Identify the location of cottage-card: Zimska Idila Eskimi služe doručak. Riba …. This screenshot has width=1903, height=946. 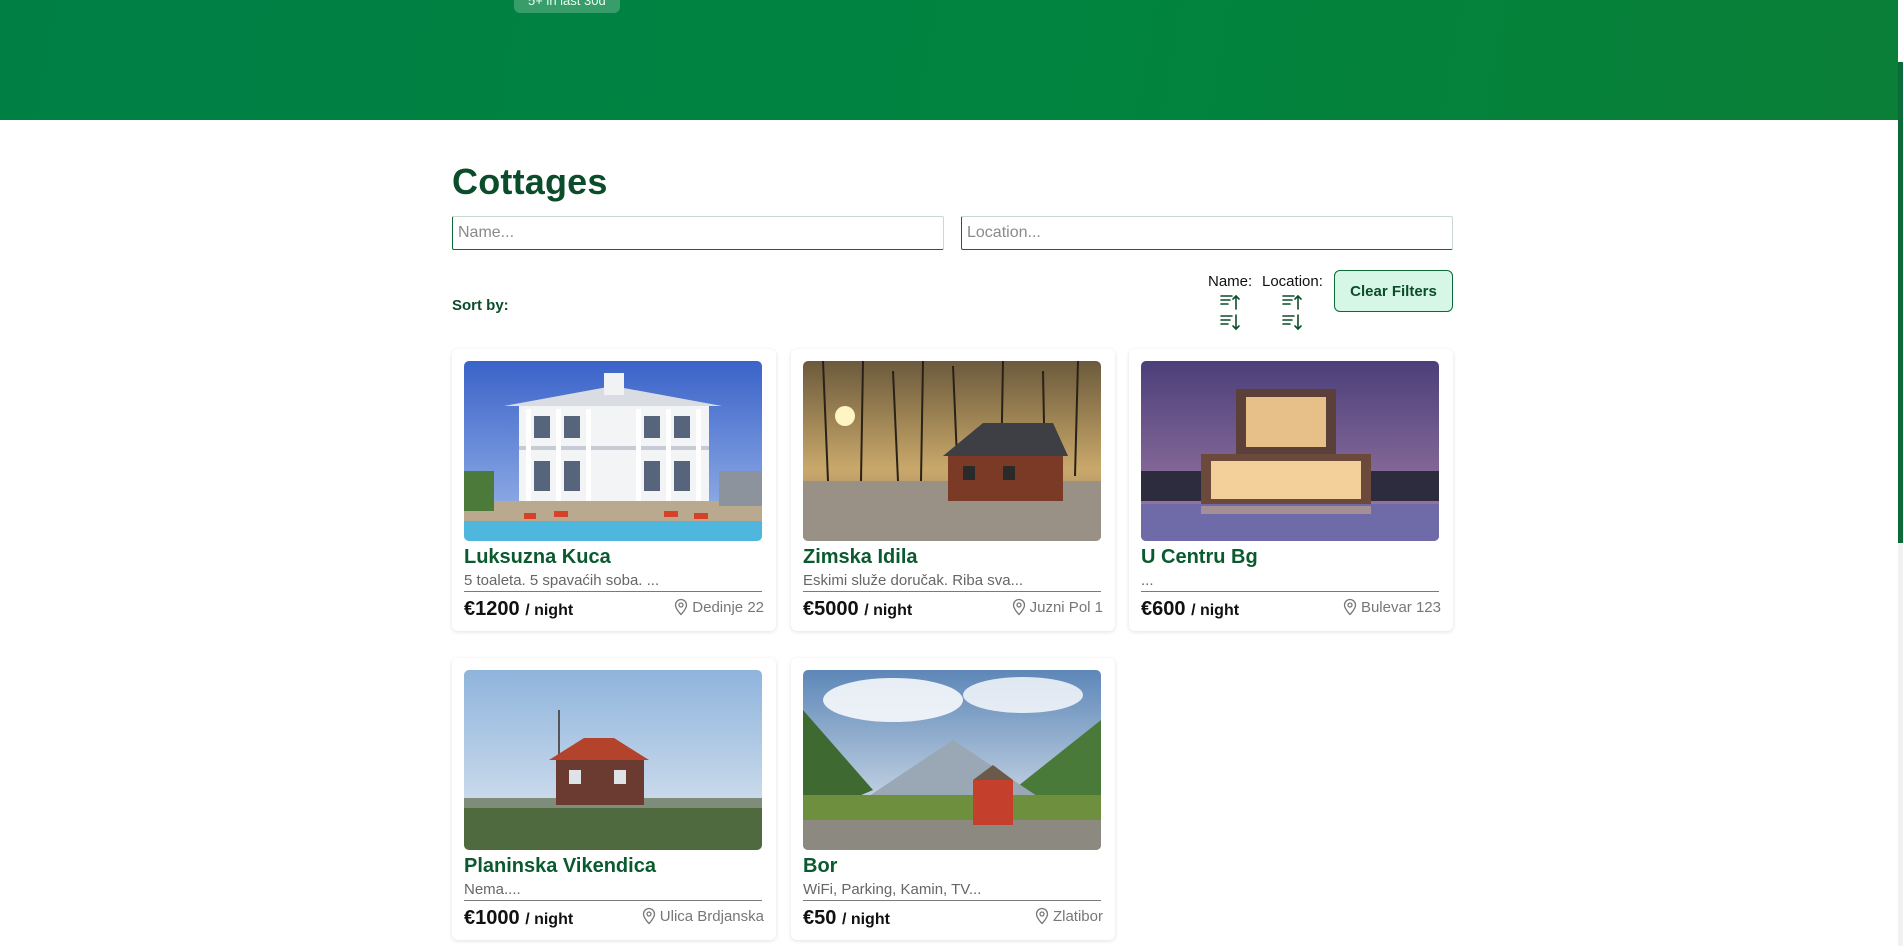
(953, 490).